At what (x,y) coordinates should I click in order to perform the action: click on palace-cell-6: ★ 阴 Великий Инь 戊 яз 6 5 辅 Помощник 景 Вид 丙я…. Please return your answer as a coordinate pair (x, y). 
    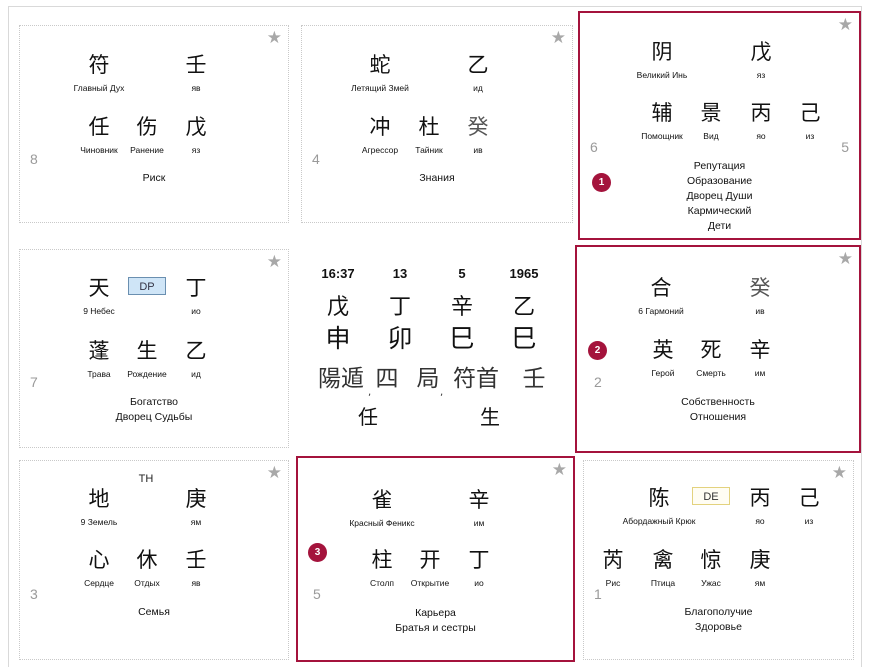
    Looking at the image, I should click on (719, 125).